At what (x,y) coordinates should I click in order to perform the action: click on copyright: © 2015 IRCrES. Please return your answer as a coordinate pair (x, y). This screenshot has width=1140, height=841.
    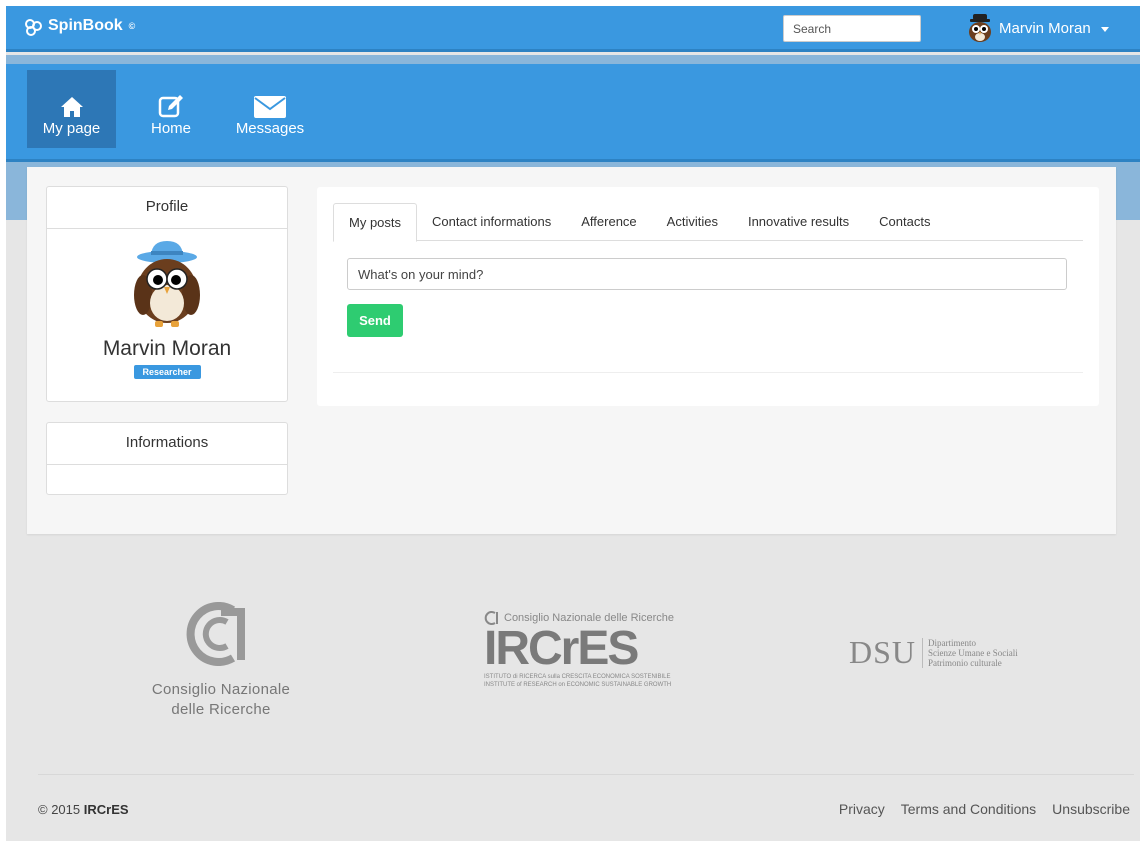
    Looking at the image, I should click on (83, 809).